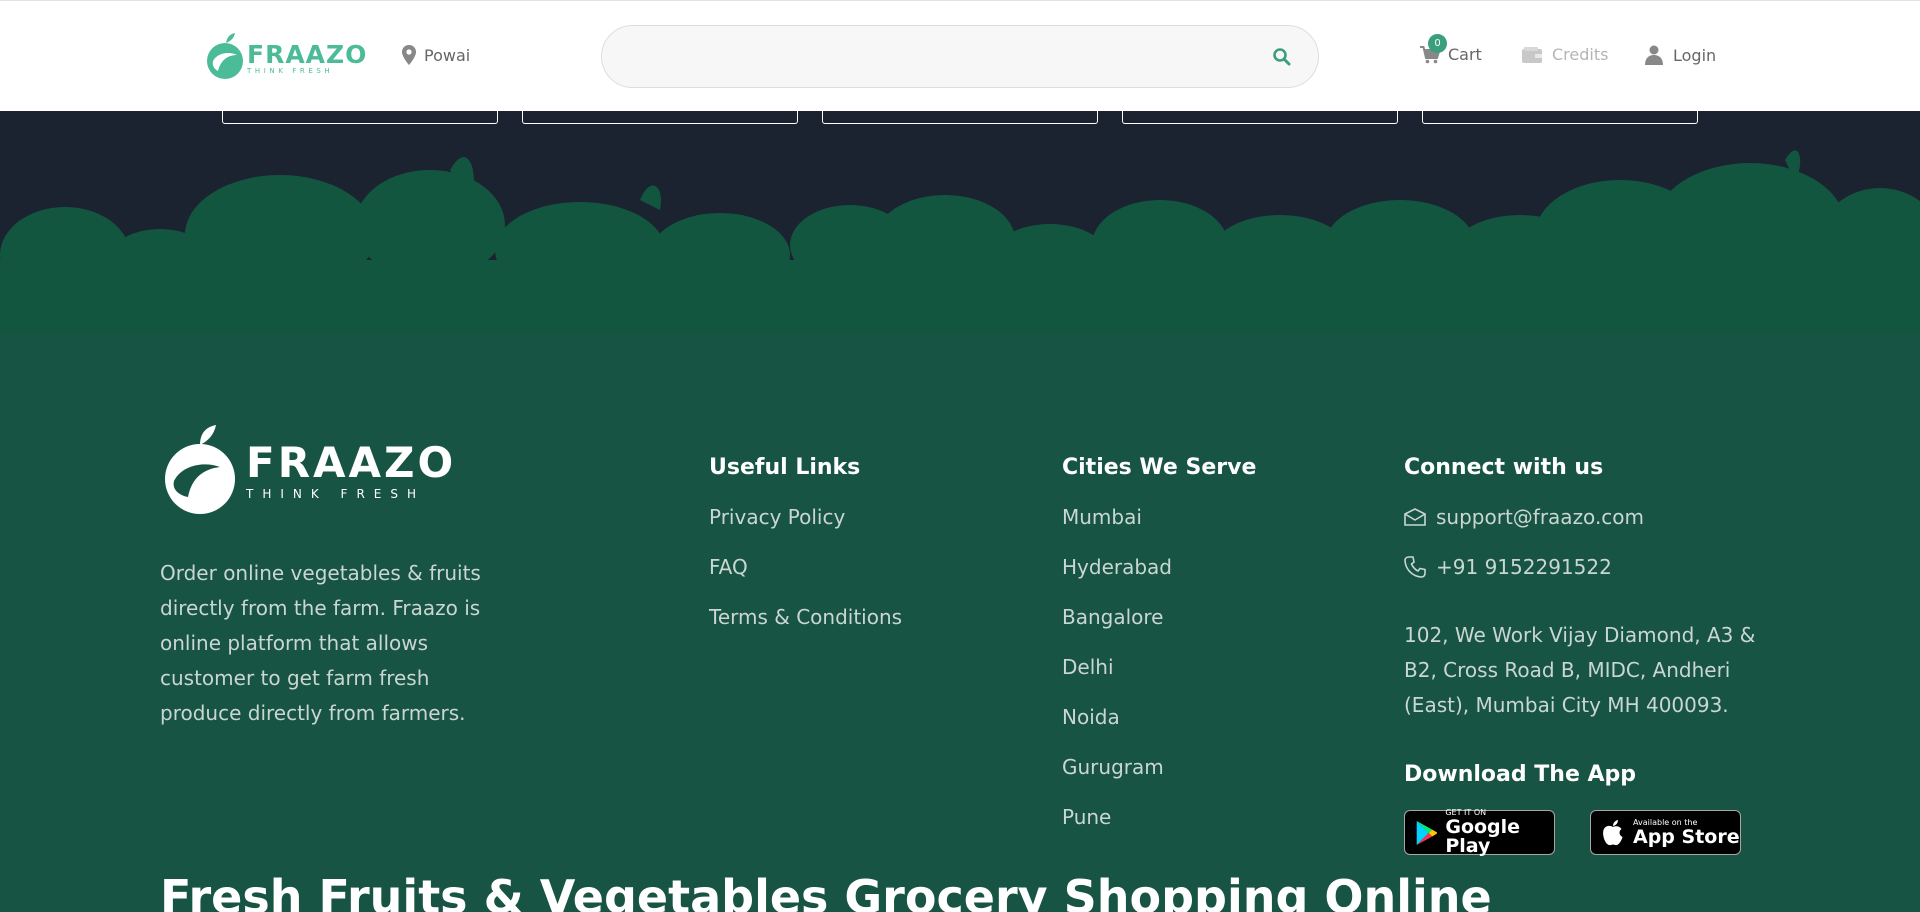  I want to click on search-icon, so click(1282, 59).